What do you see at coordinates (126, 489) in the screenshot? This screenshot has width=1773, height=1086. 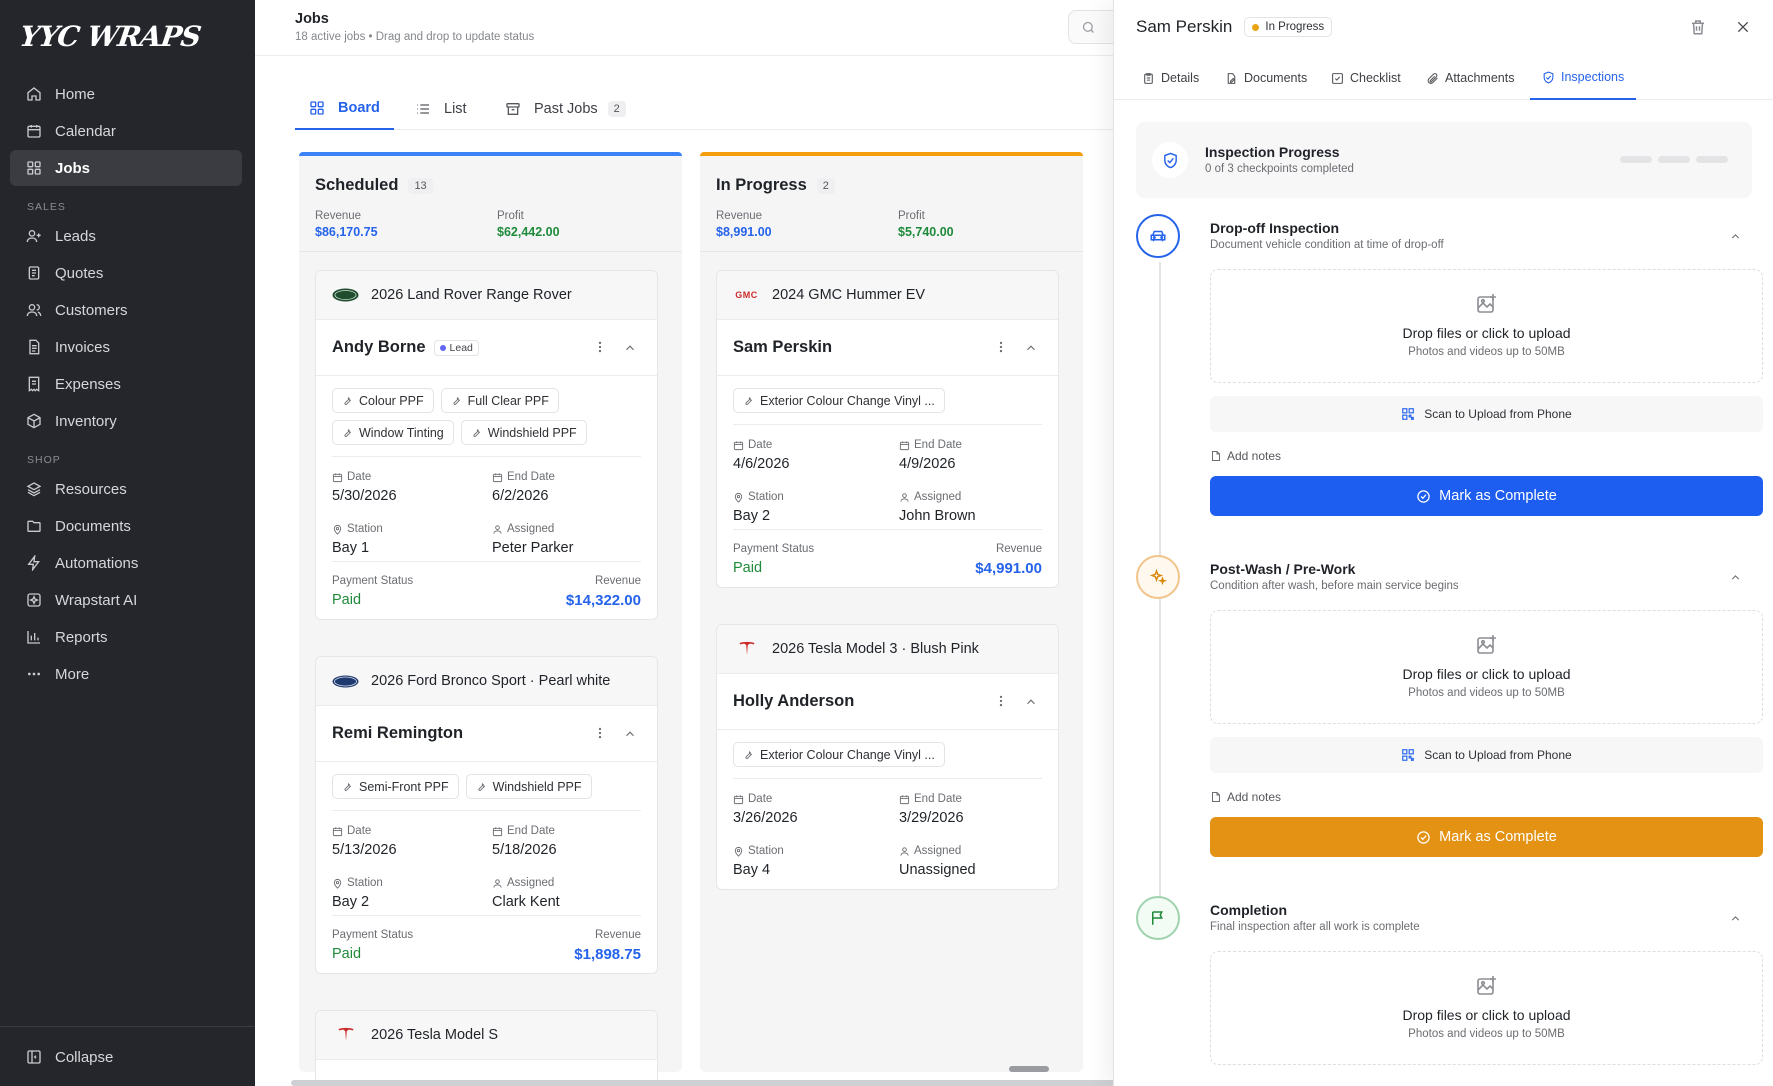 I see `sidebar-item-resources: Resources` at bounding box center [126, 489].